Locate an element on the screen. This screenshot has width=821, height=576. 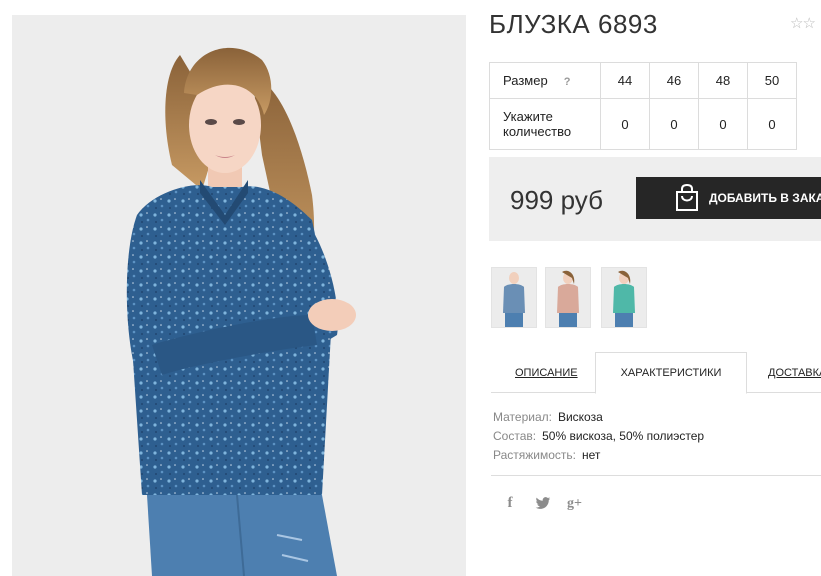
spec-row: Материал: Вискоза is located at coordinates (598, 417).